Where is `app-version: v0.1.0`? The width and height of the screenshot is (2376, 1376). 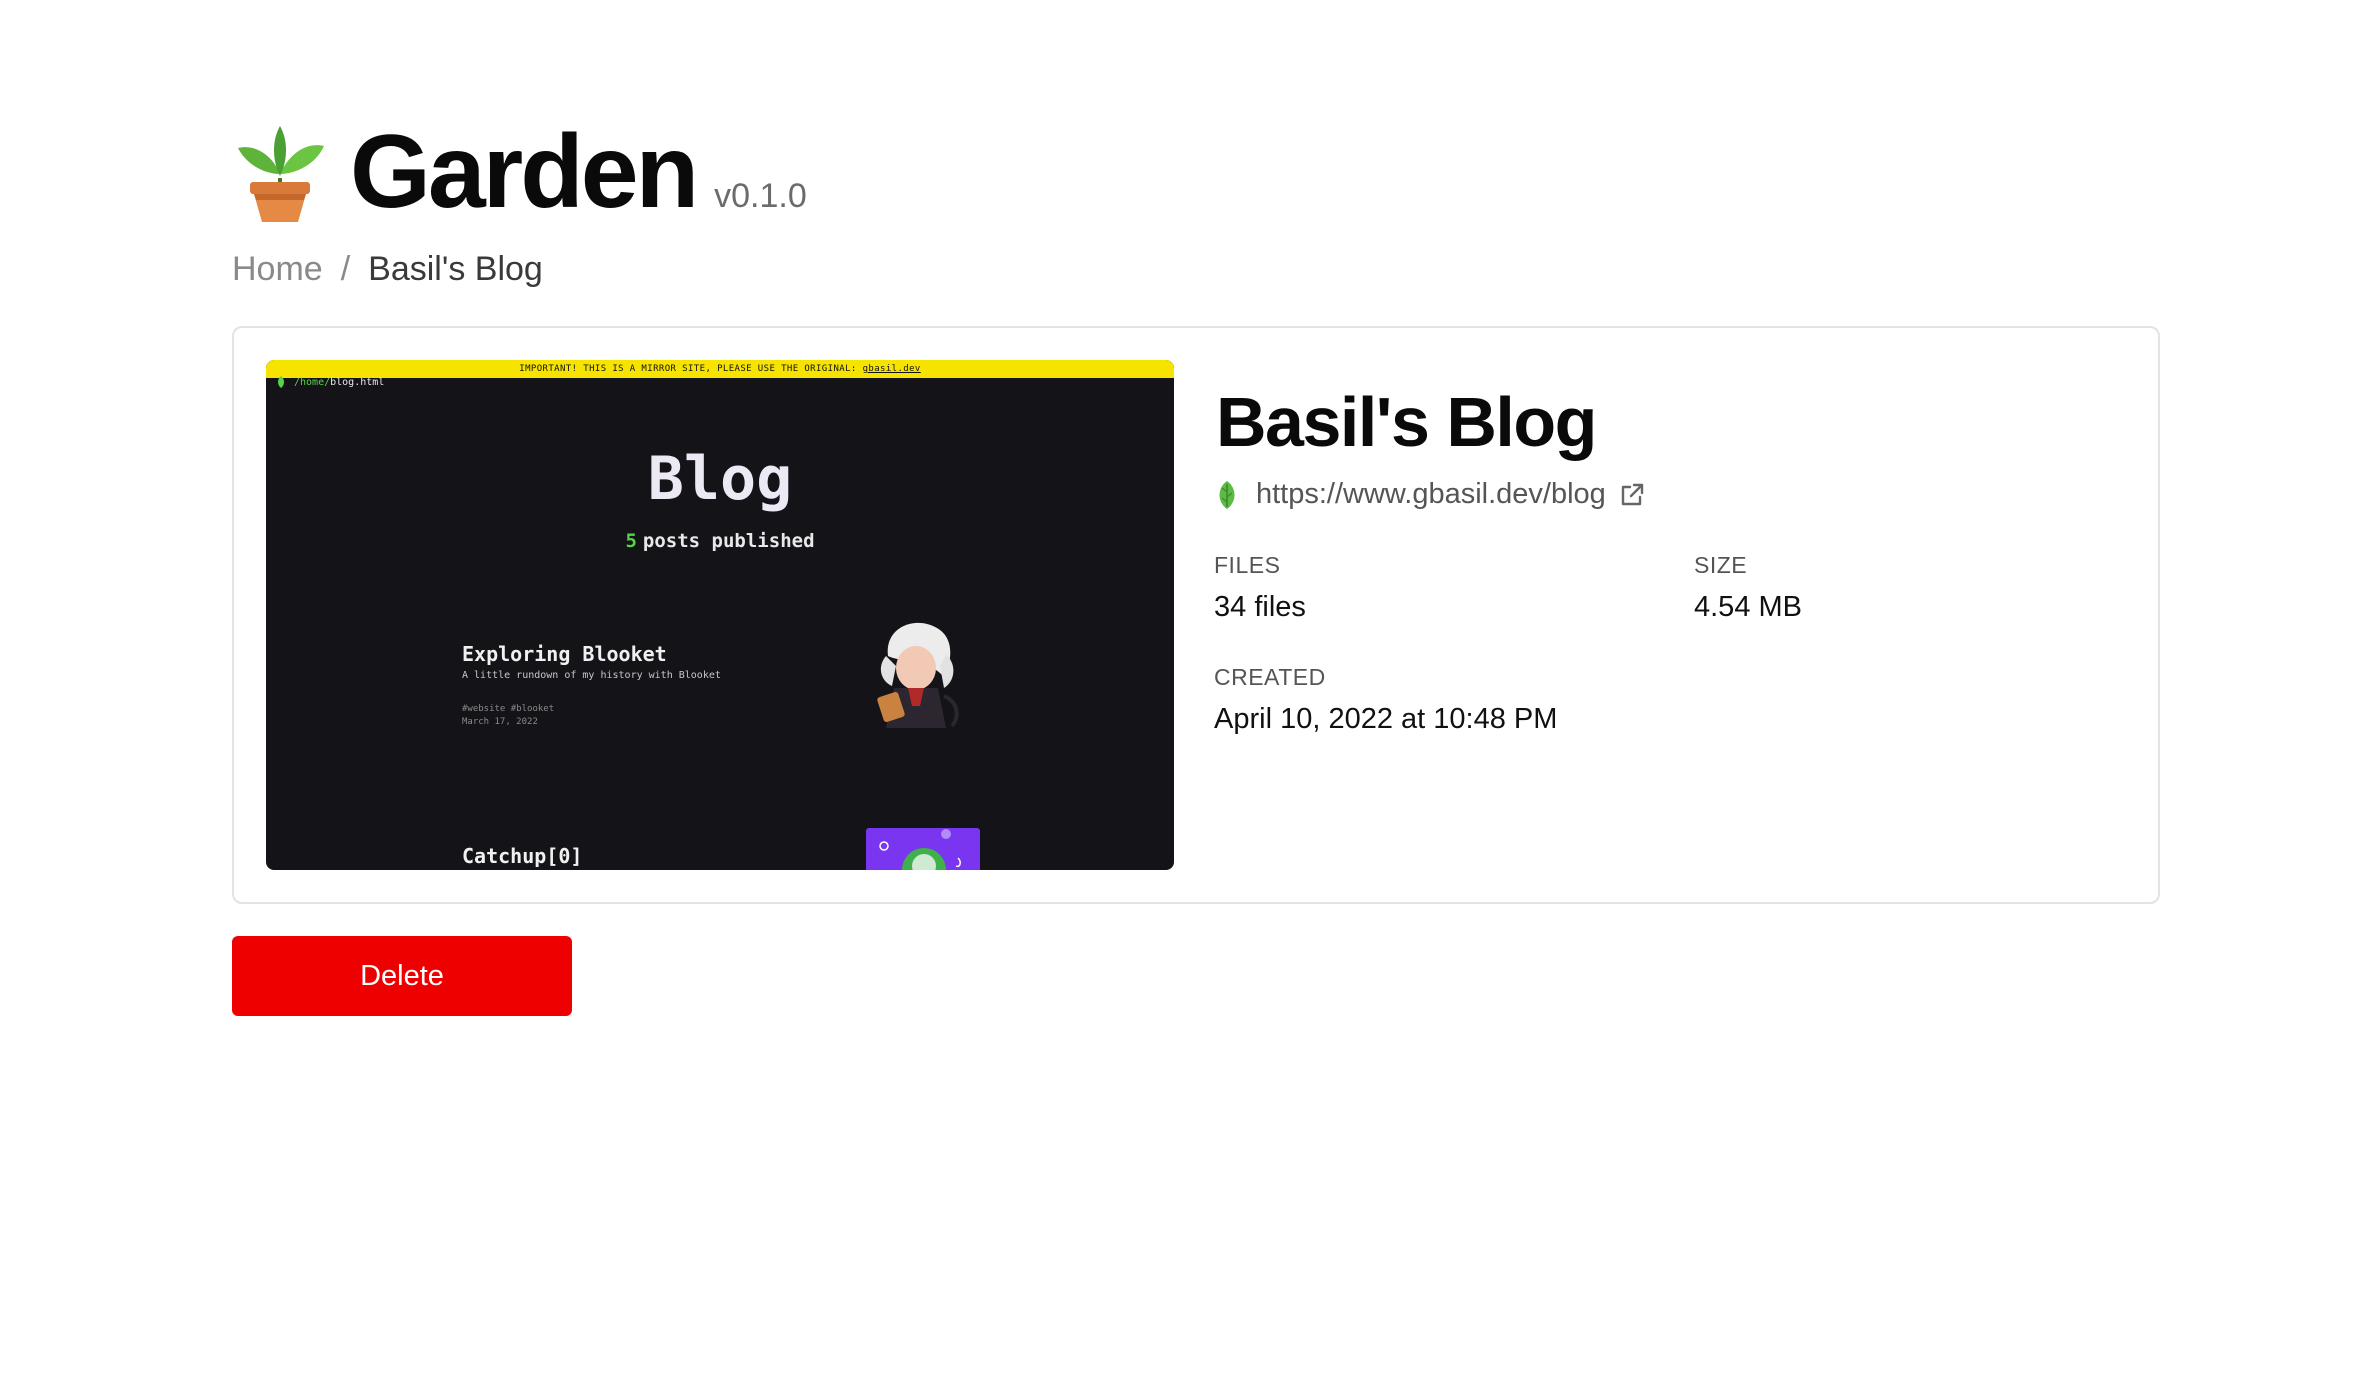
app-version: v0.1.0 is located at coordinates (760, 196).